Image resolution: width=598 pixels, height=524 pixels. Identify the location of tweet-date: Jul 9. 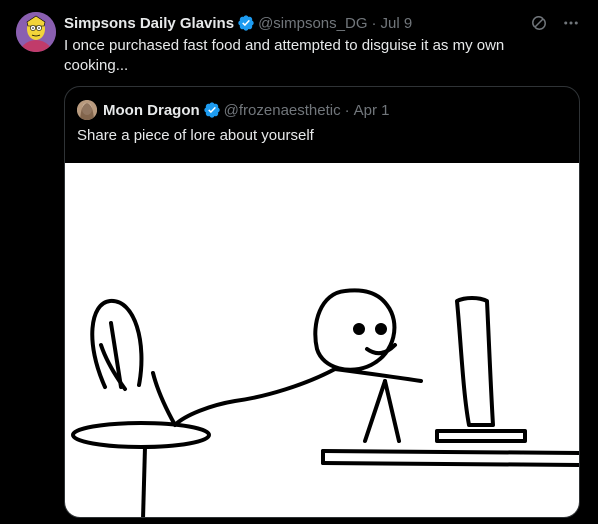
(397, 23).